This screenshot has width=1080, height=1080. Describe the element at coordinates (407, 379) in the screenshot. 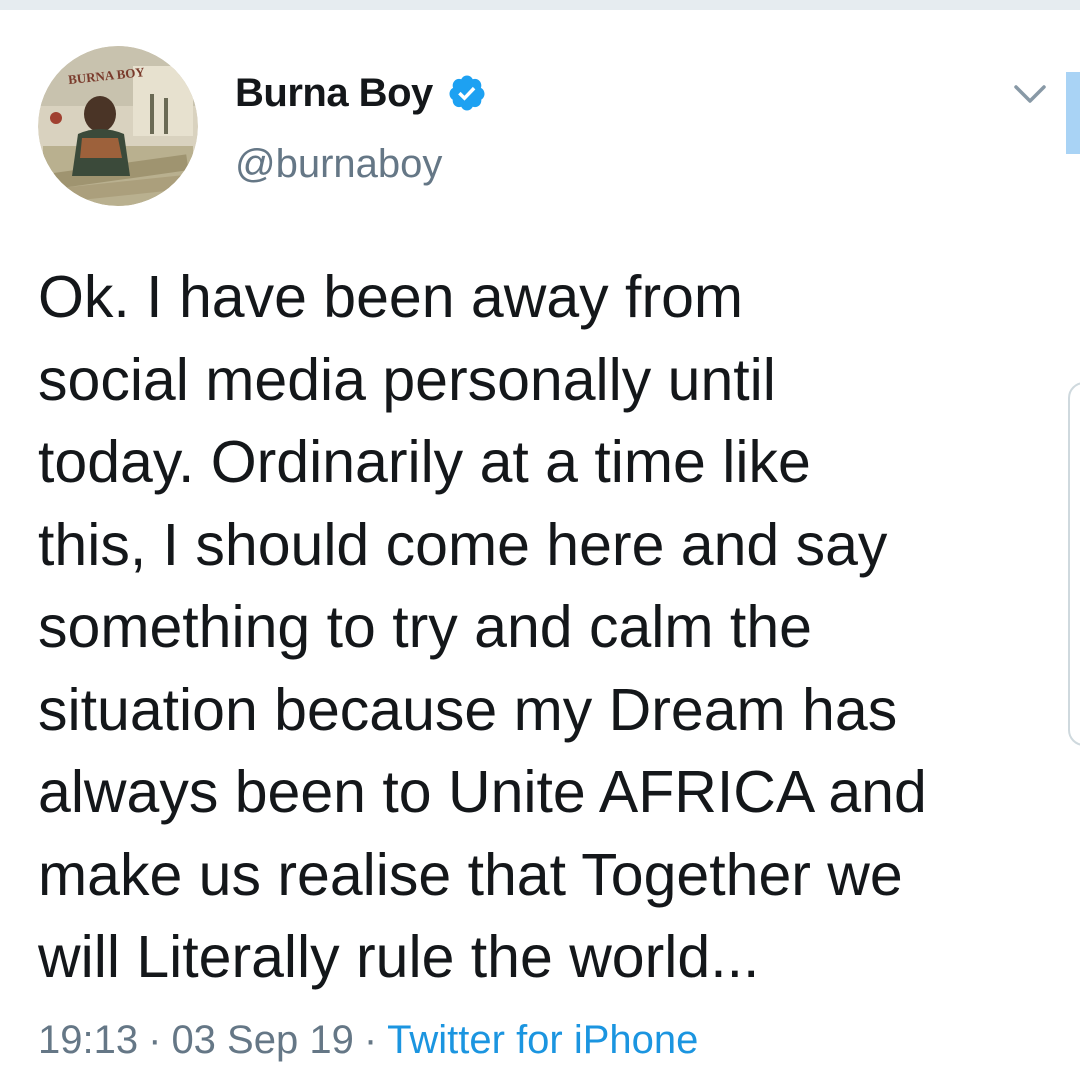

I see `tweet-line: social media personally until` at that location.